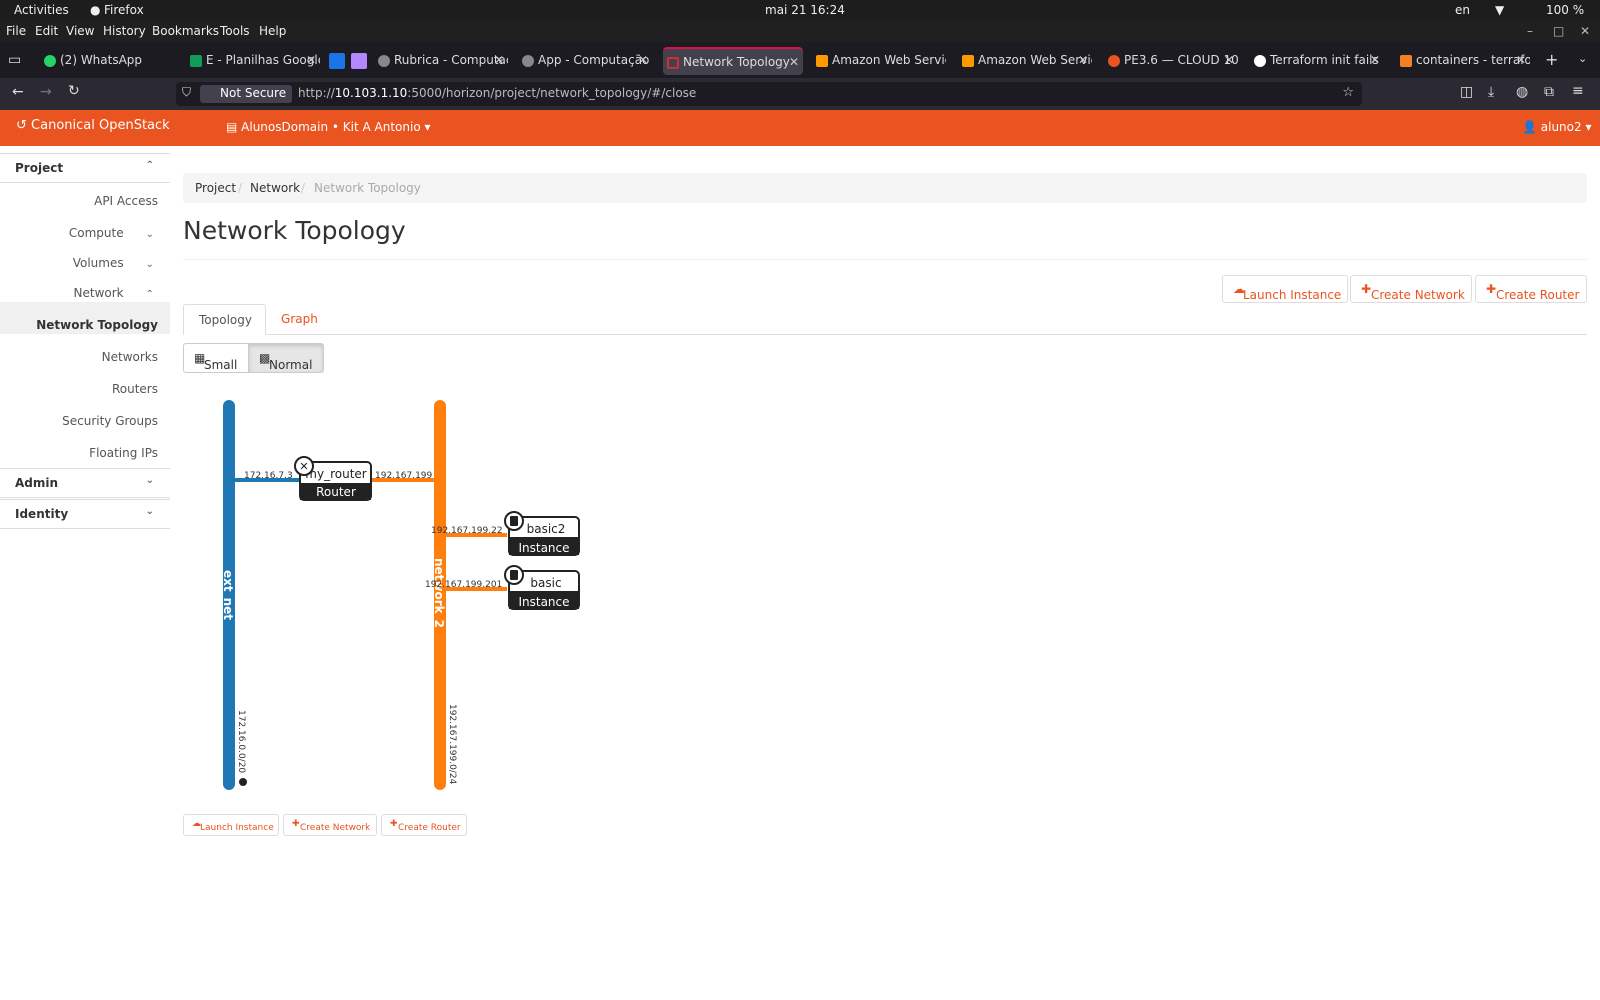 Image resolution: width=1600 pixels, height=1000 pixels. Describe the element at coordinates (1531, 289) in the screenshot. I see `create-router-button: ✚ Create Router` at that location.